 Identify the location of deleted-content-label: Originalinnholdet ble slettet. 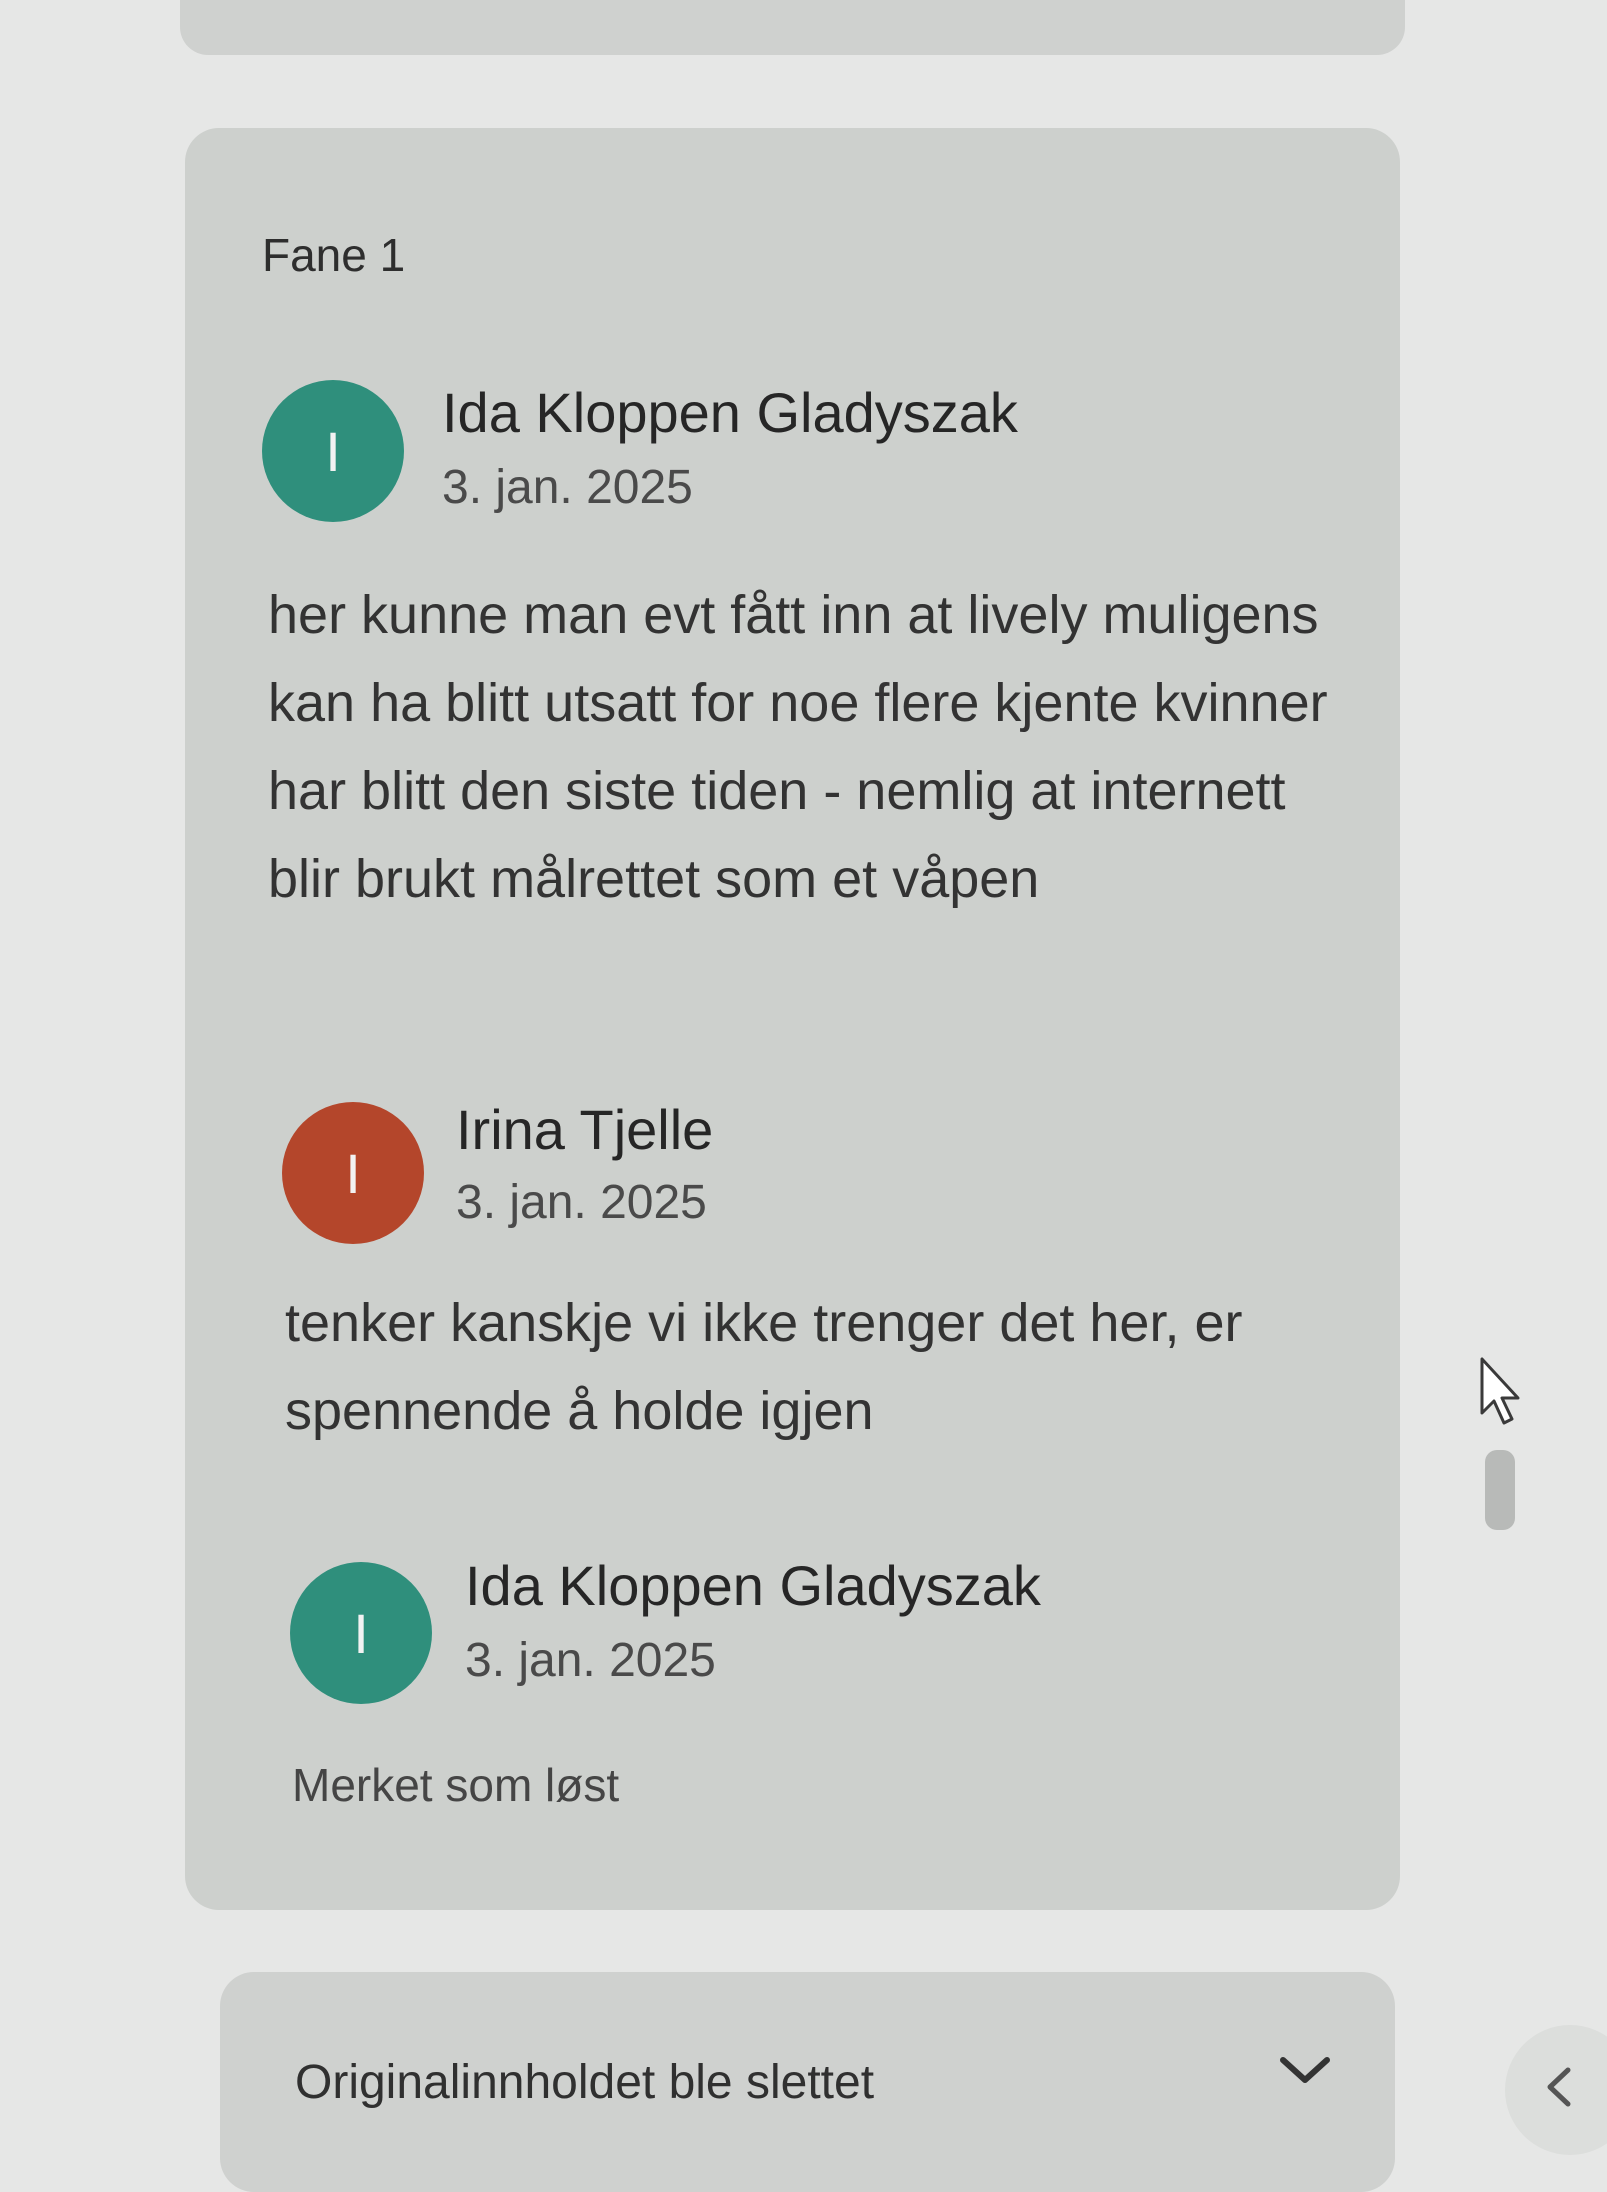
(585, 2082).